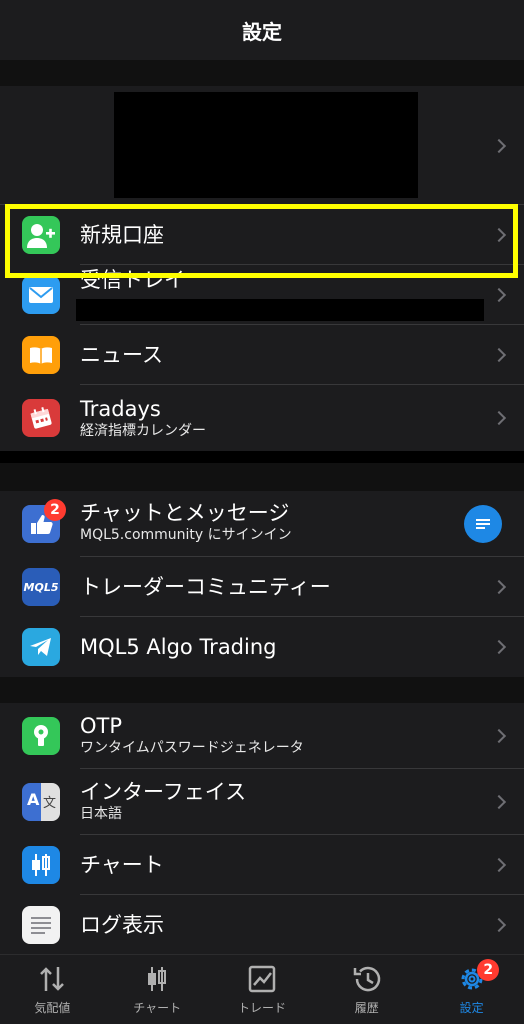 This screenshot has width=524, height=1024. I want to click on book-icon, so click(41, 355).